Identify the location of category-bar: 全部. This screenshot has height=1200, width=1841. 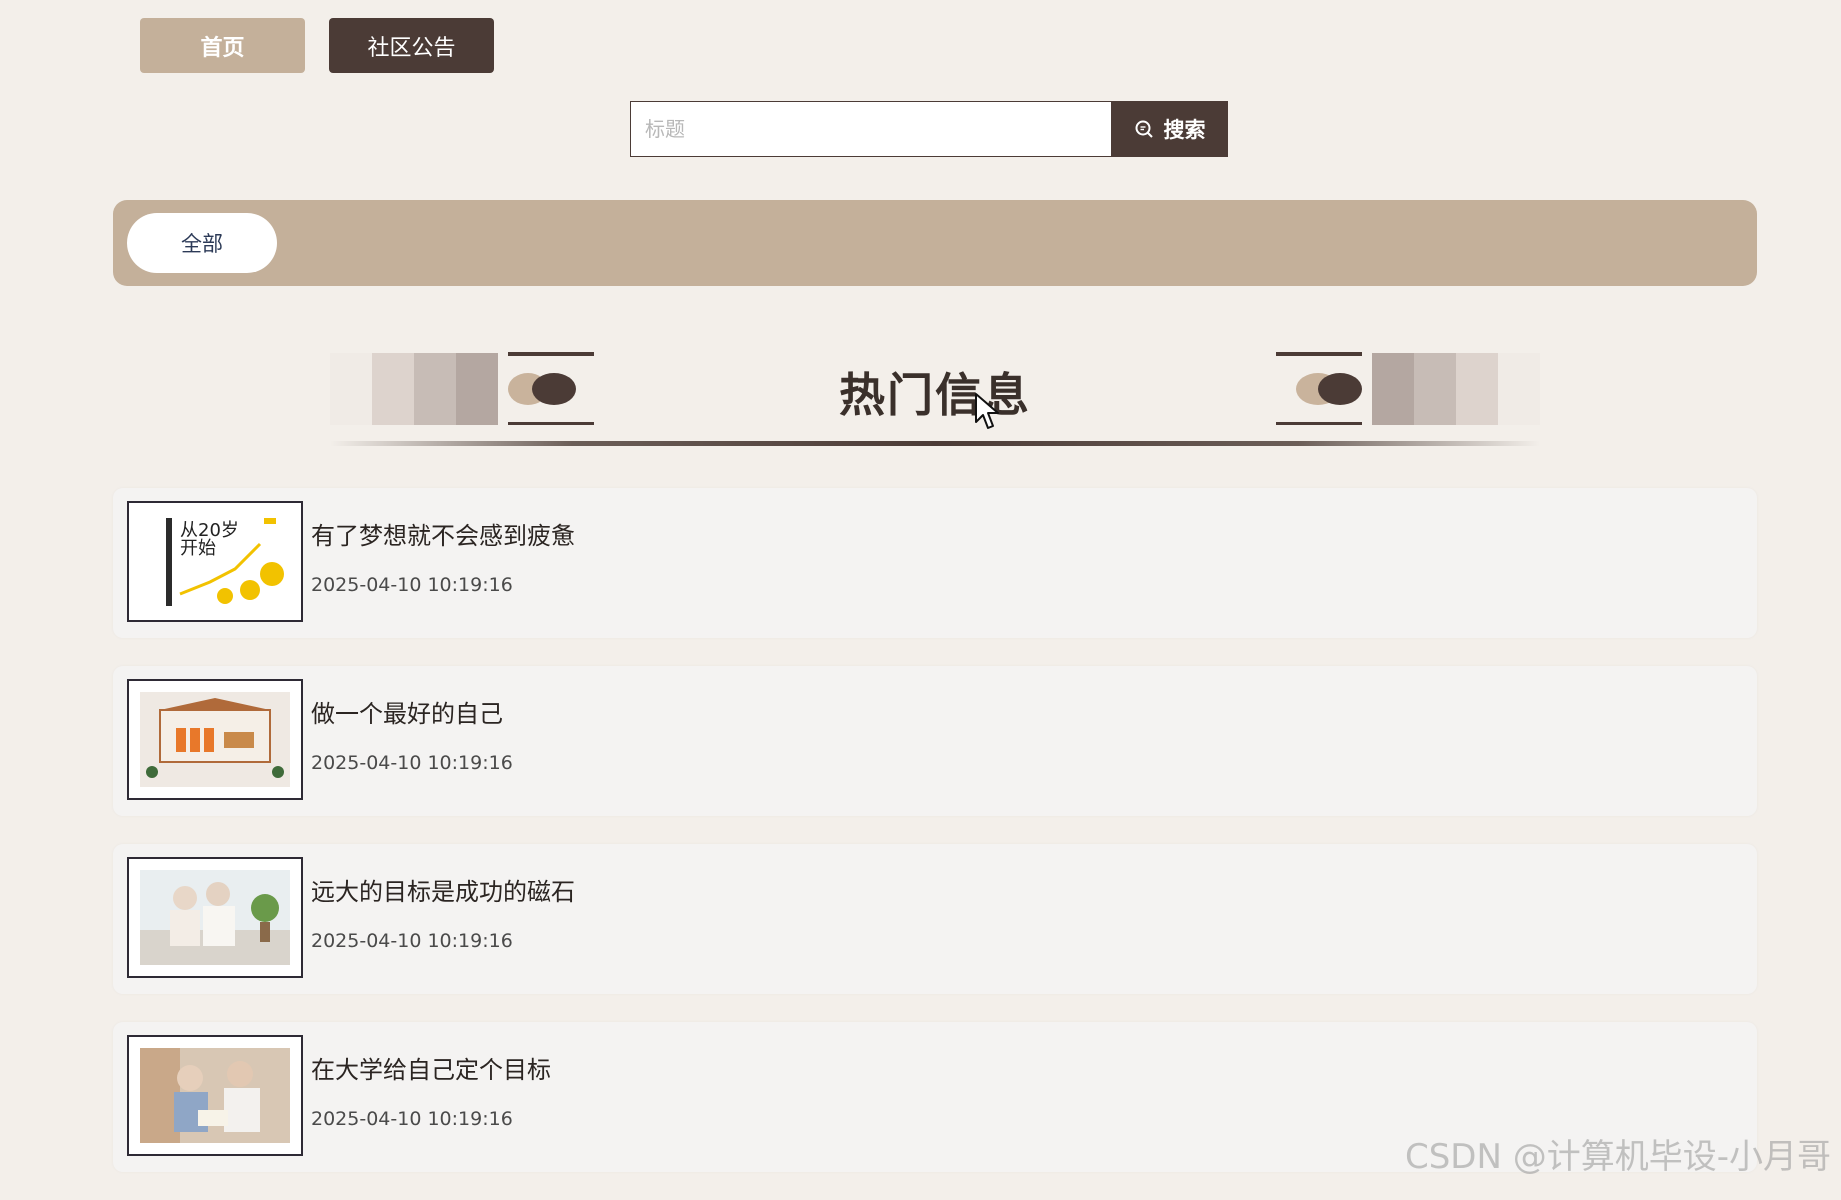
(935, 243).